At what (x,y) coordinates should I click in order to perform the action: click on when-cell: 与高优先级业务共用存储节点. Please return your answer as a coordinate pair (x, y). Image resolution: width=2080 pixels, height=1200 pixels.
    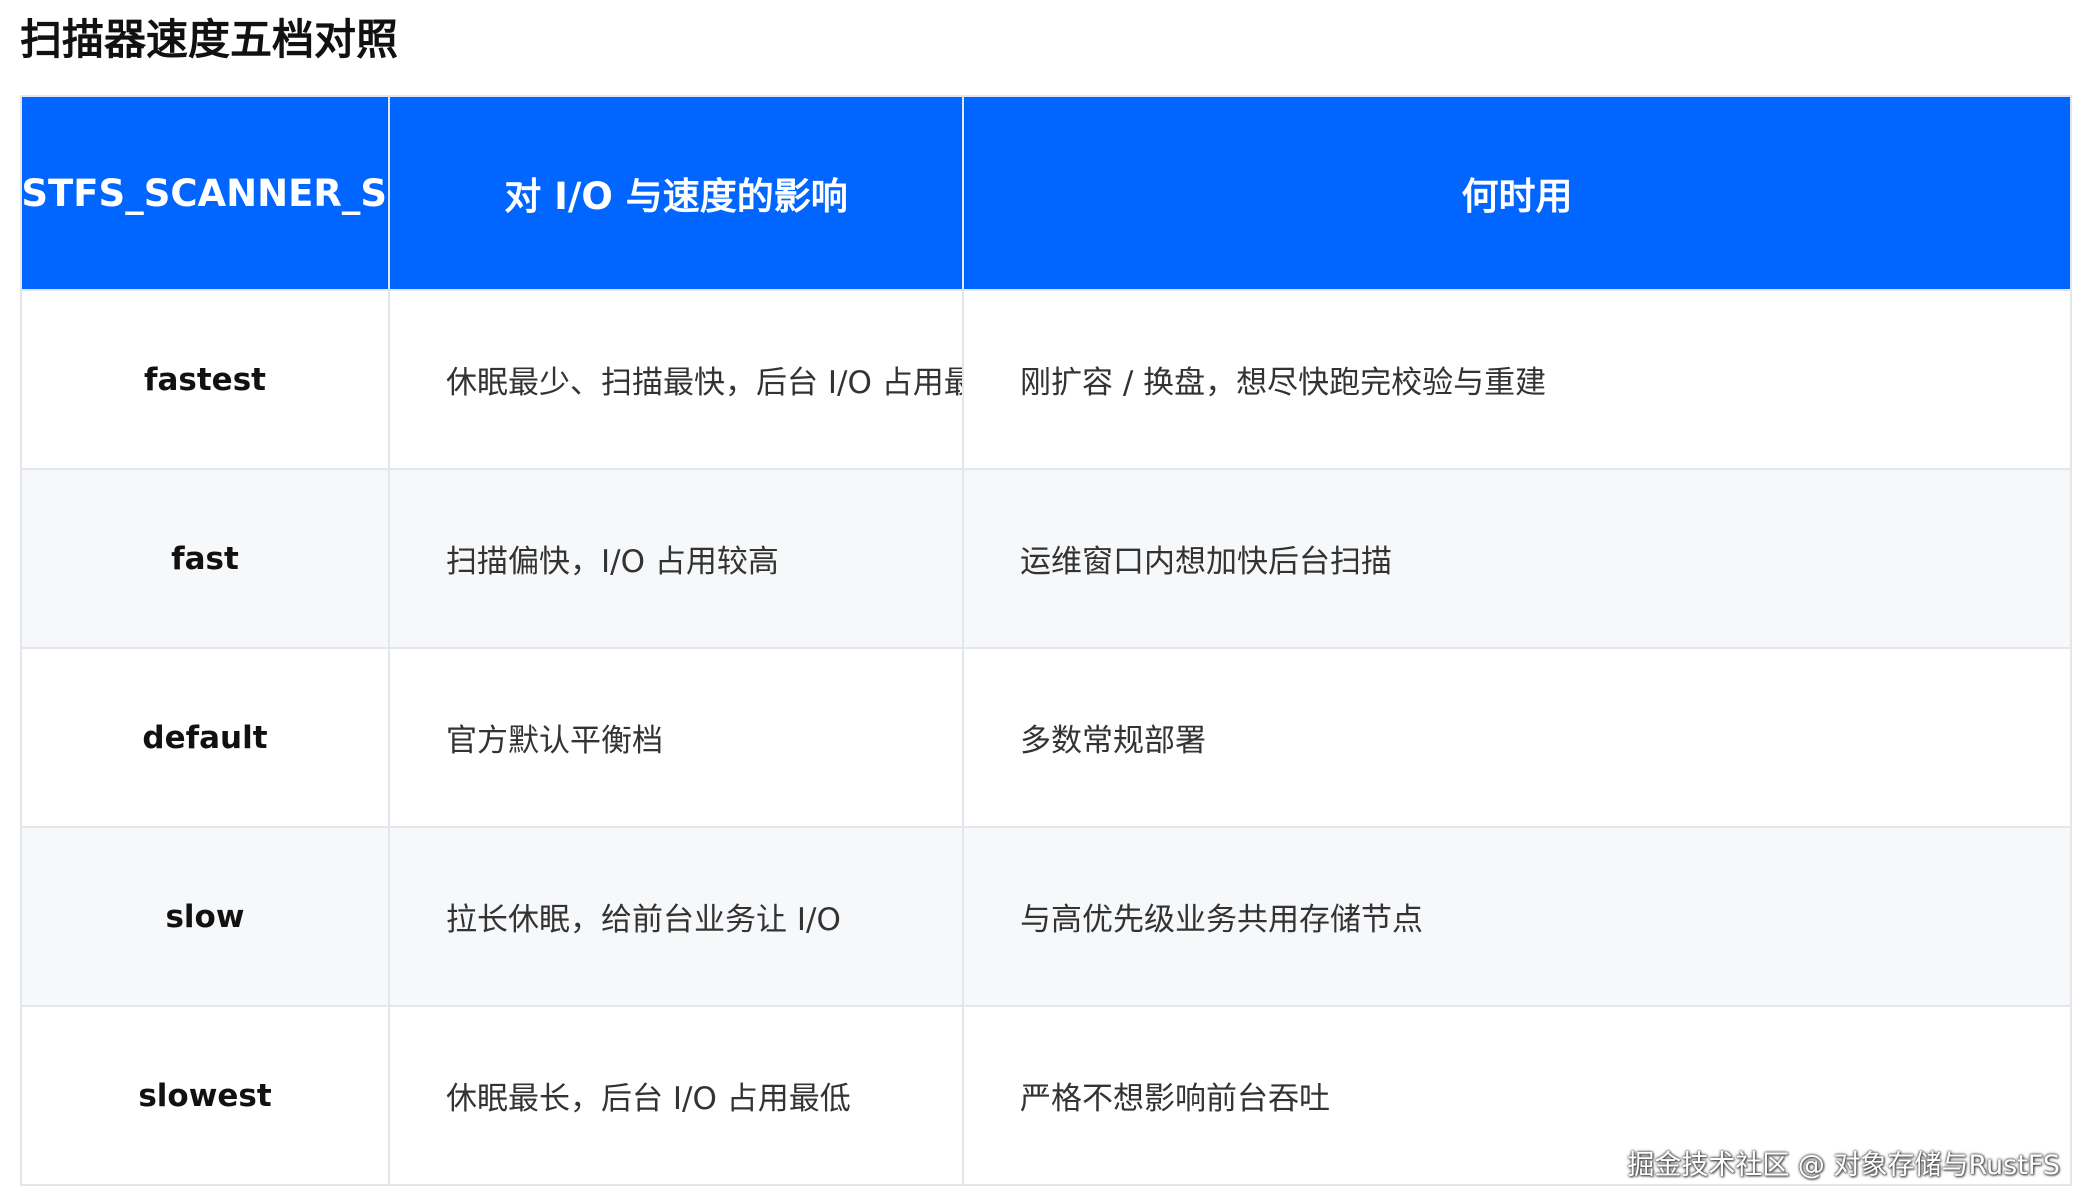
    Looking at the image, I should click on (1517, 916).